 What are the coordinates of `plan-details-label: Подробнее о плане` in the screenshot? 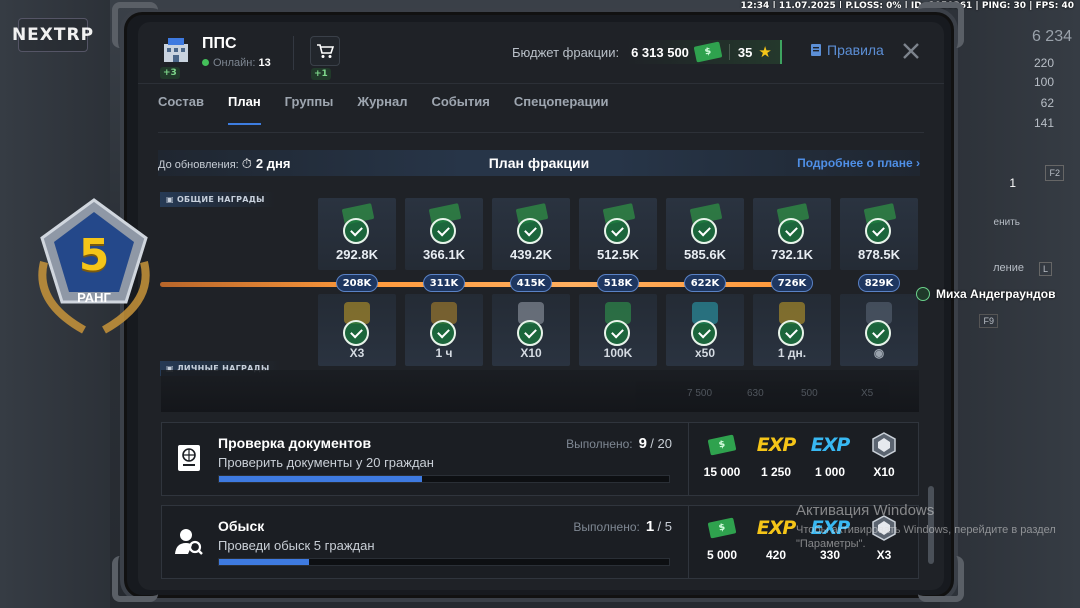 It's located at (855, 163).